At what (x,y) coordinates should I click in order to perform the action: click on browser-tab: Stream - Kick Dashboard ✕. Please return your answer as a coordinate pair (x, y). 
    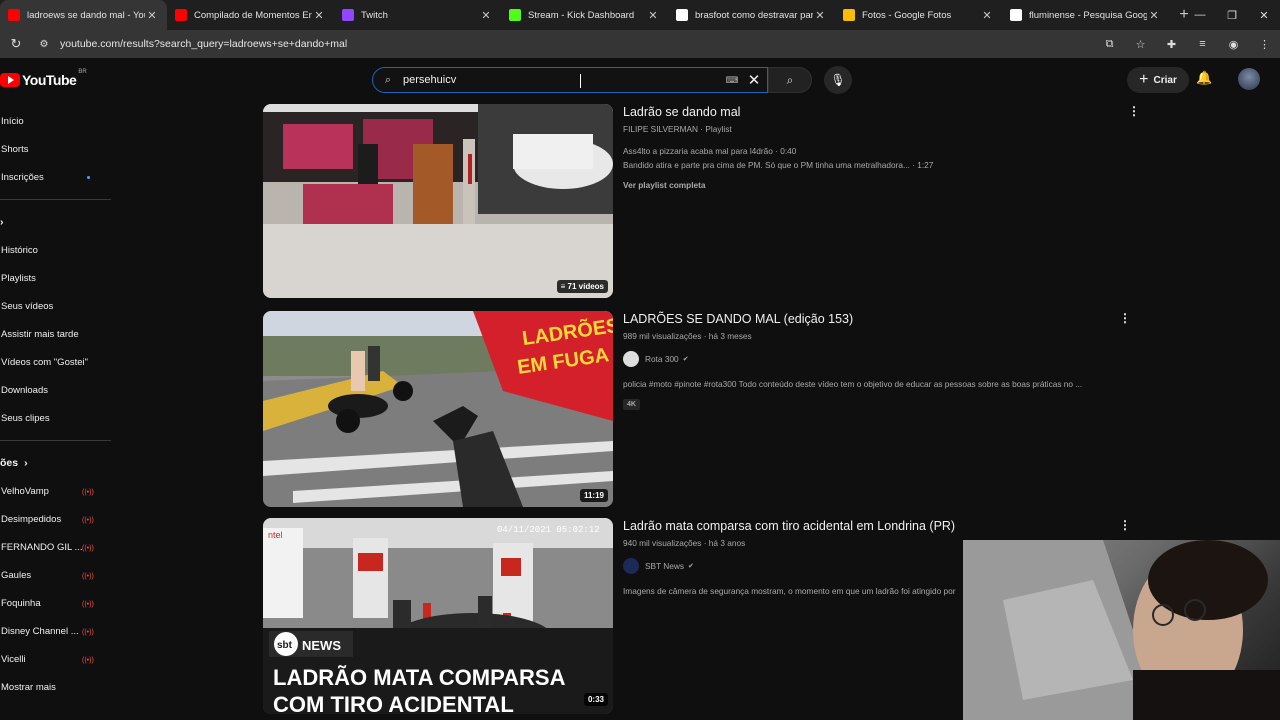
    Looking at the image, I should click on (584, 15).